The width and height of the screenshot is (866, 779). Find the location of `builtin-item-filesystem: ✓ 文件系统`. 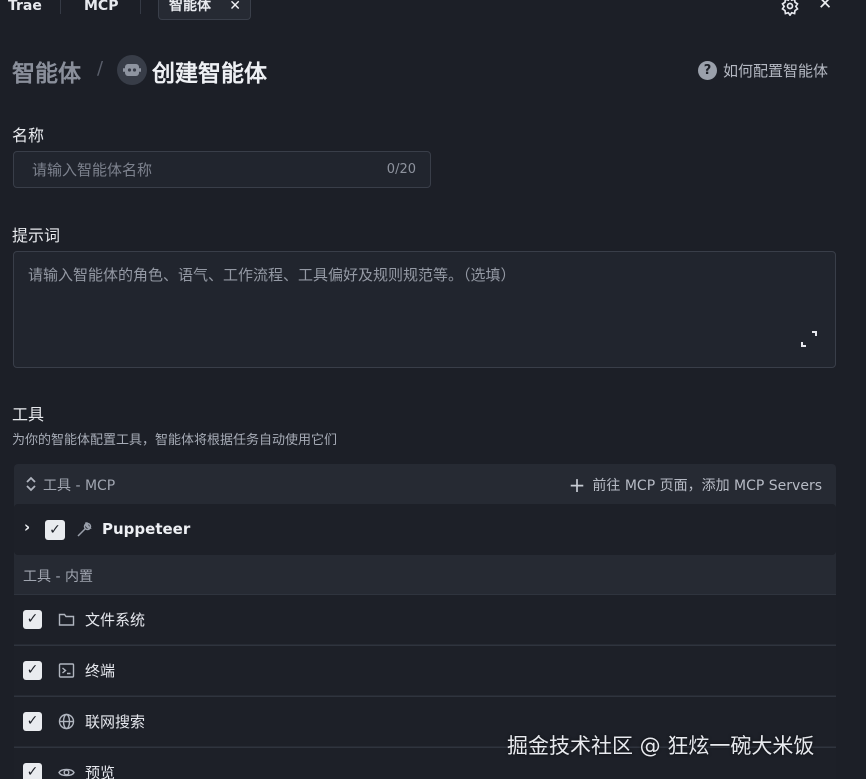

builtin-item-filesystem: ✓ 文件系统 is located at coordinates (425, 619).